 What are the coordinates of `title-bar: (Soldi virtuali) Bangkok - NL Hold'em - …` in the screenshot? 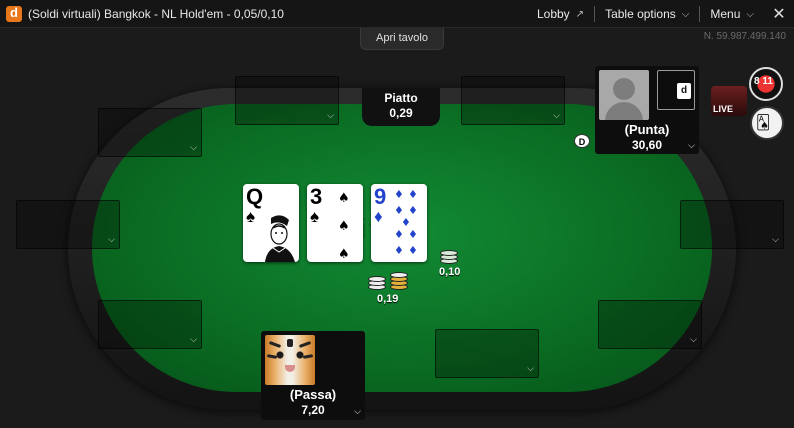 It's located at (397, 14).